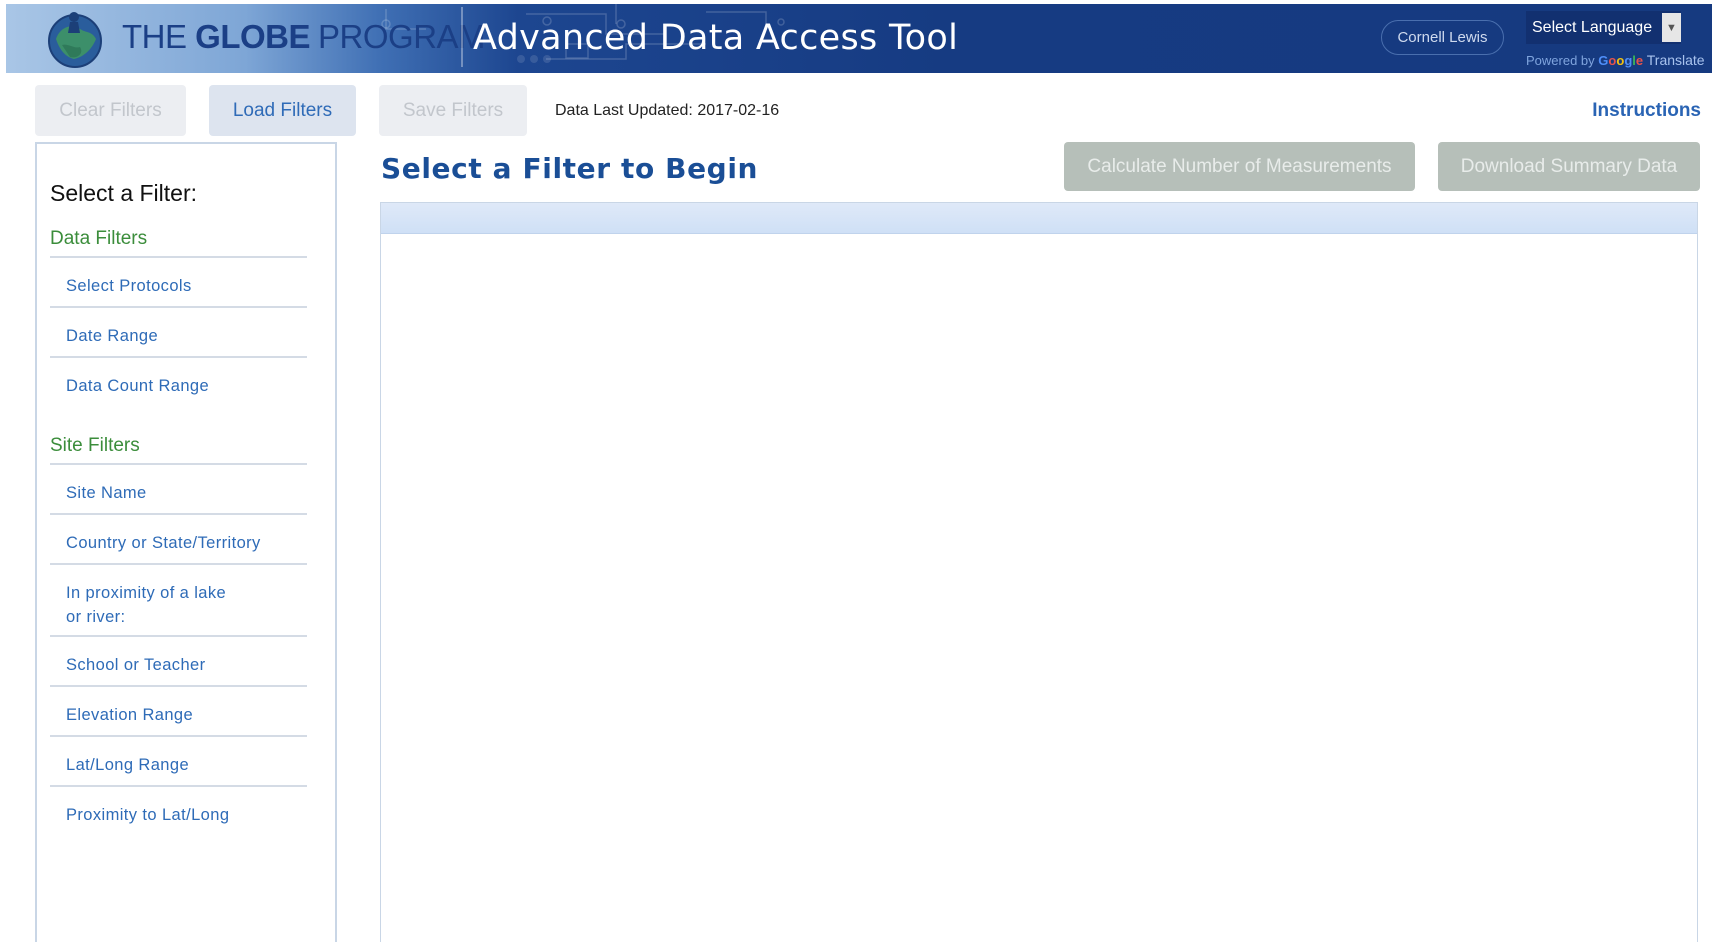 This screenshot has height=942, width=1713. Describe the element at coordinates (186, 765) in the screenshot. I see `filter-lat-long-range: Lat/Long Range` at that location.